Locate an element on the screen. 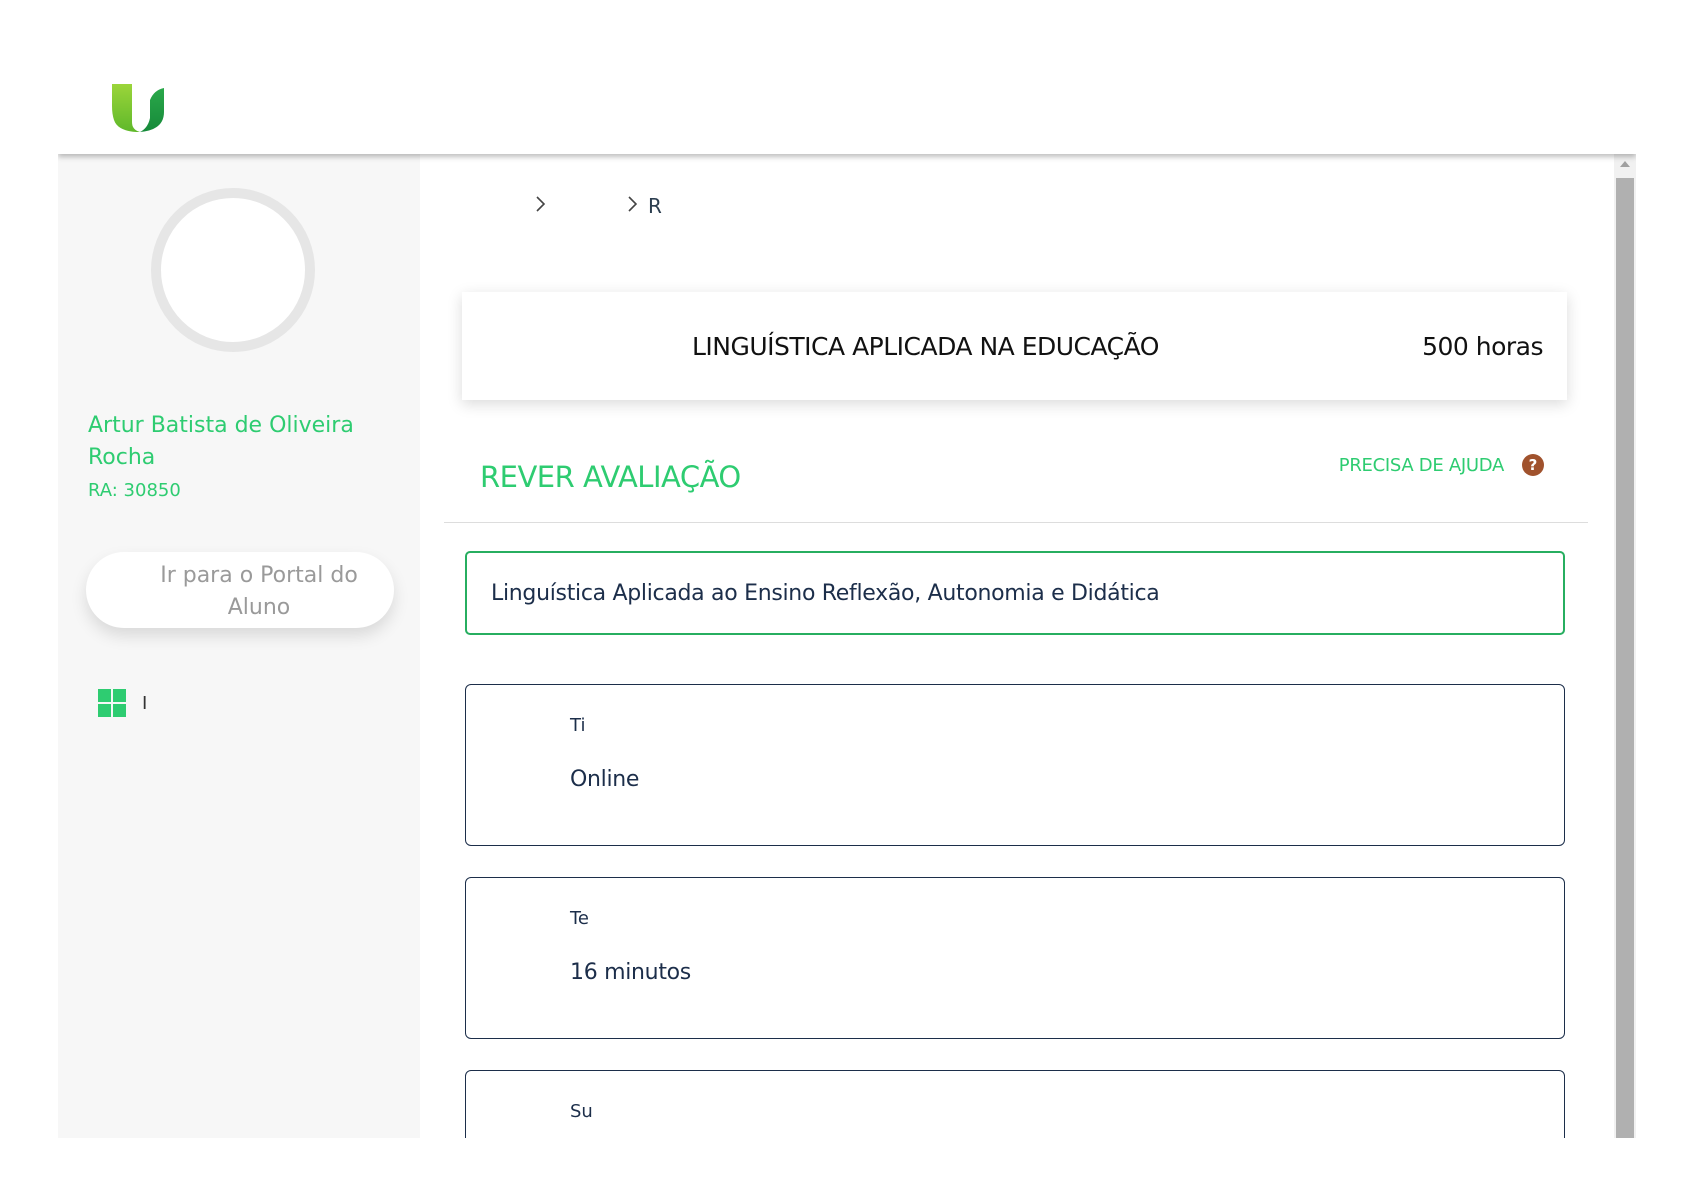 The image size is (1684, 1190). info-value: Online is located at coordinates (605, 779).